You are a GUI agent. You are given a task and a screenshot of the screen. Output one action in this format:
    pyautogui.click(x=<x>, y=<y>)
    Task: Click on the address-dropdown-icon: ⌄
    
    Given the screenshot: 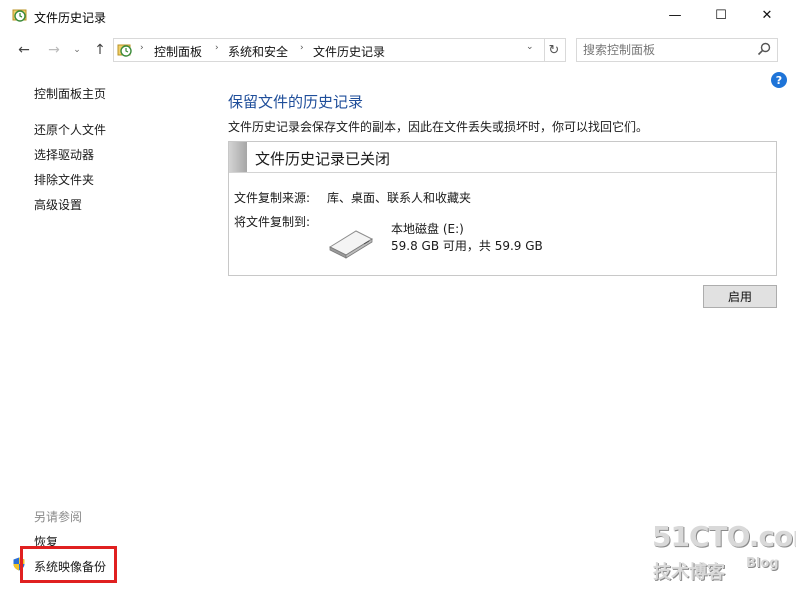 What is the action you would take?
    pyautogui.click(x=530, y=47)
    